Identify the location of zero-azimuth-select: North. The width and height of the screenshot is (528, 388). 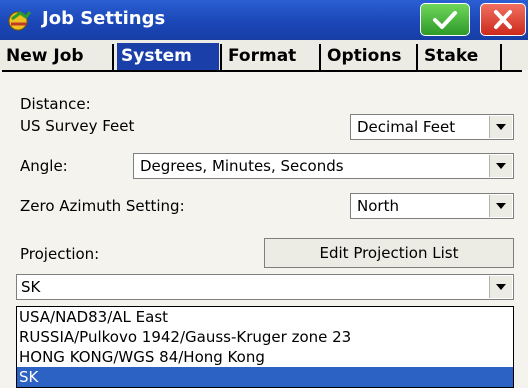
(432, 206).